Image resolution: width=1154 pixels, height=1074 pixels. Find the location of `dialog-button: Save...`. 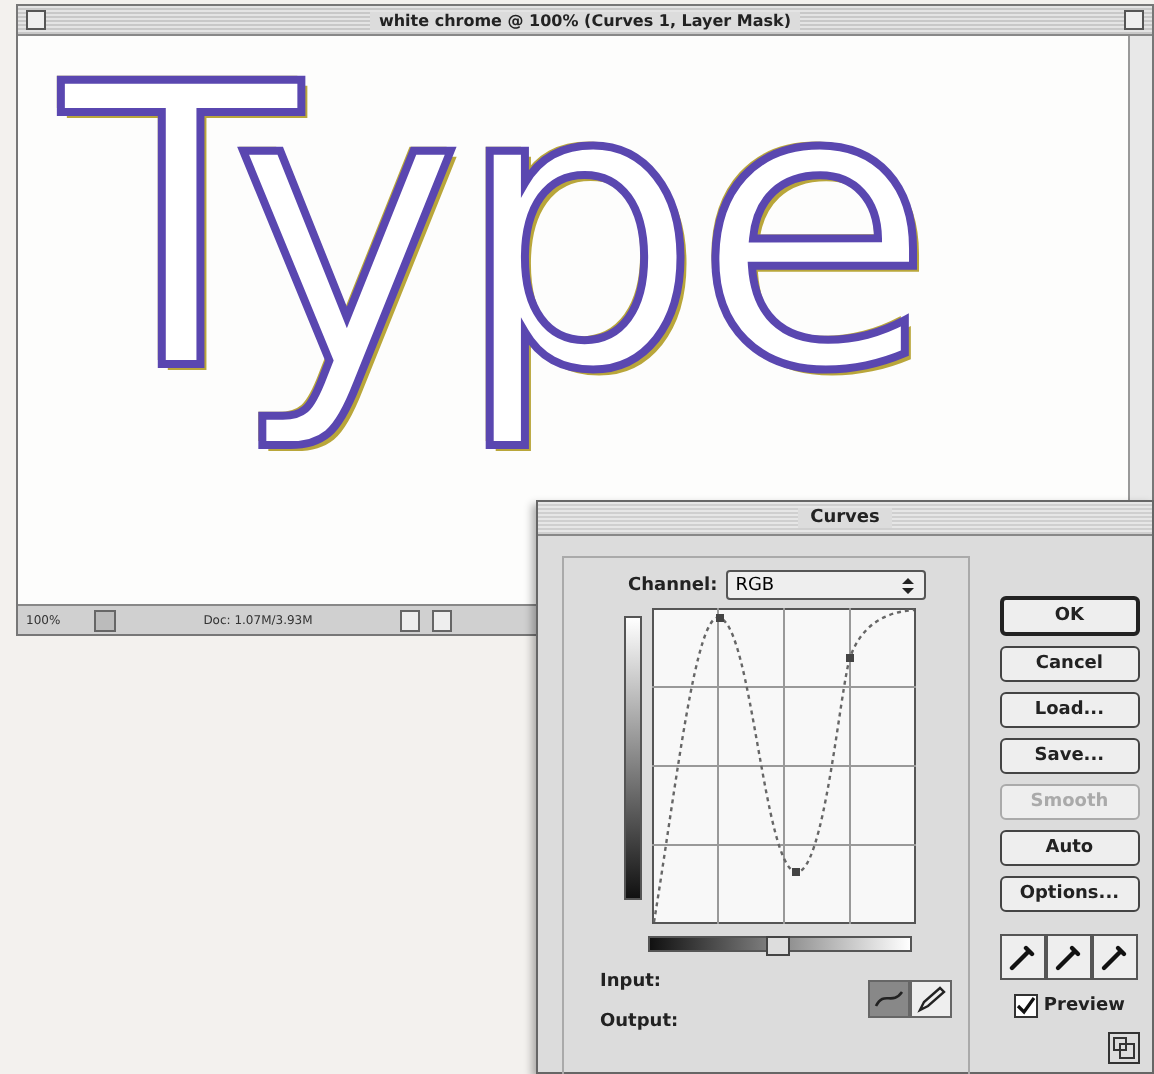

dialog-button: Save... is located at coordinates (1069, 756).